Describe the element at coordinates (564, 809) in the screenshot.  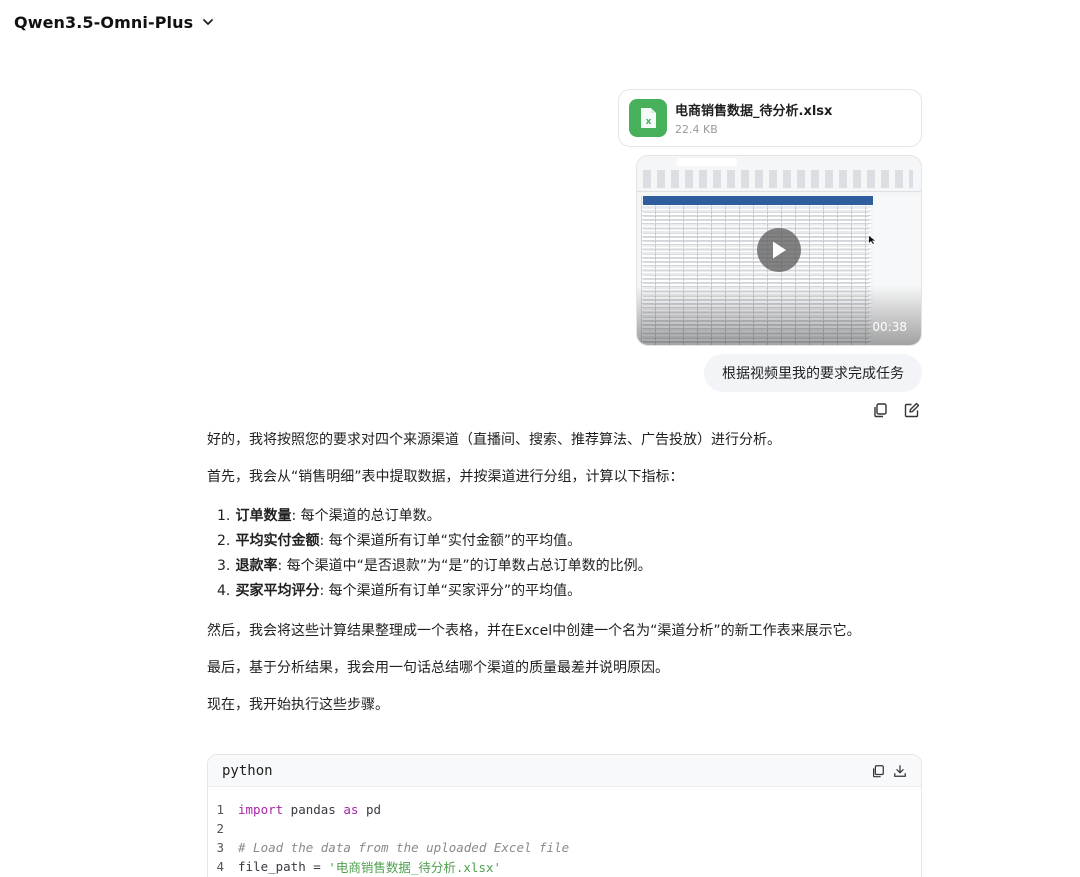
I see `code-line: 1 import pandas as pd` at that location.